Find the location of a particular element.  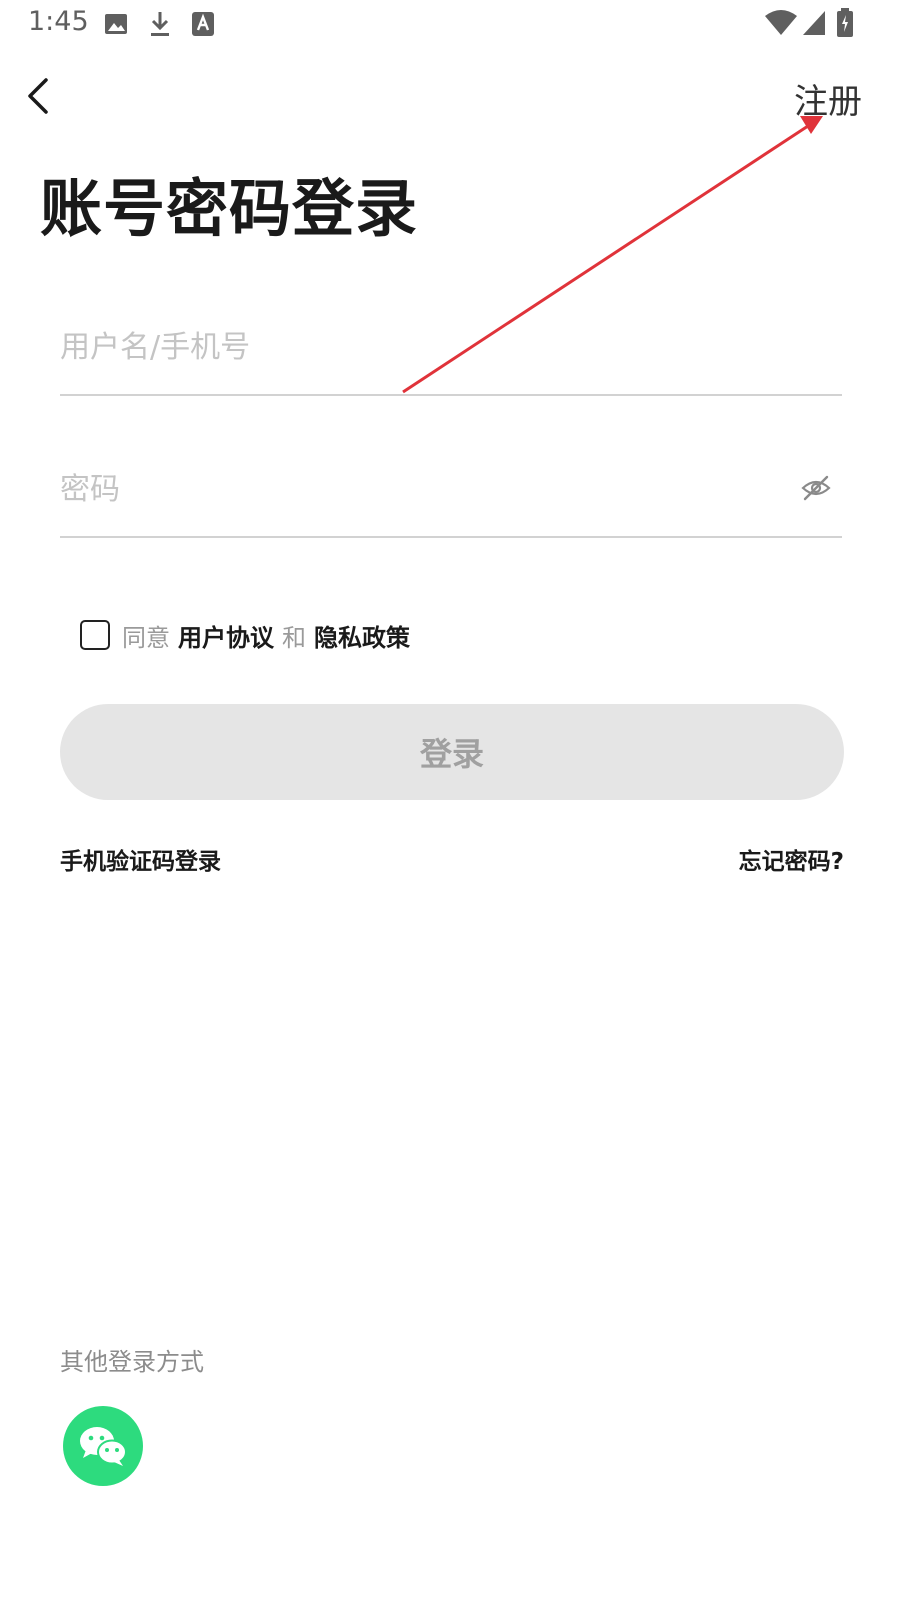

image-icon is located at coordinates (116, 26).